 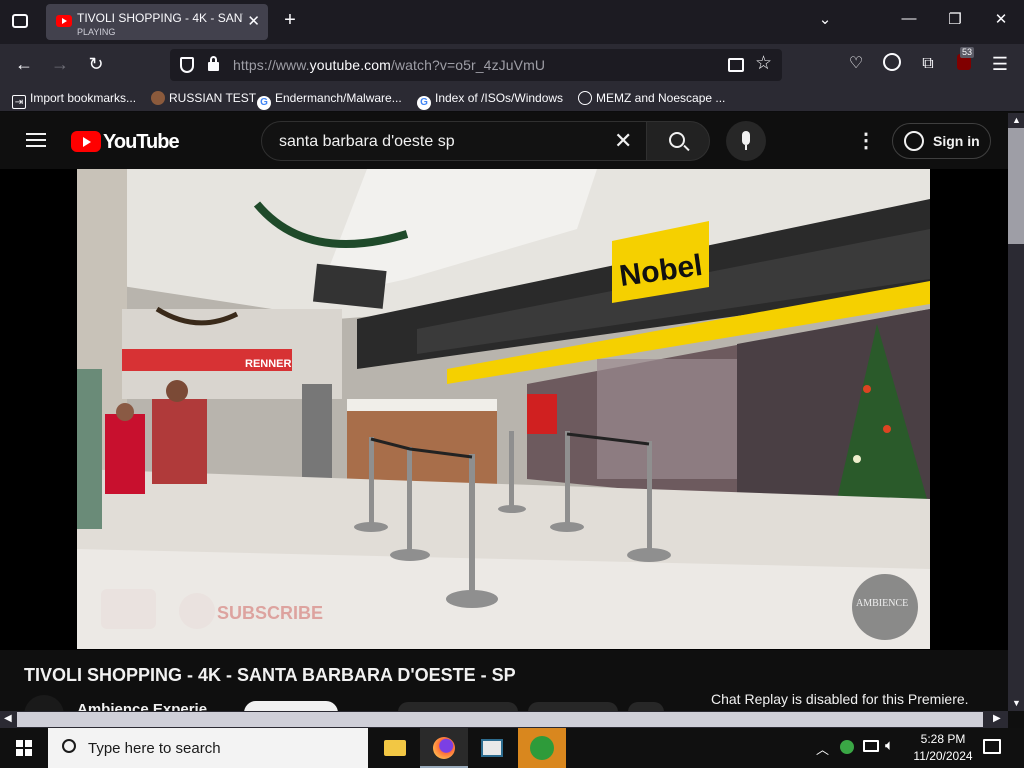 I want to click on horizontal-scroll-thumb, so click(x=500, y=719).